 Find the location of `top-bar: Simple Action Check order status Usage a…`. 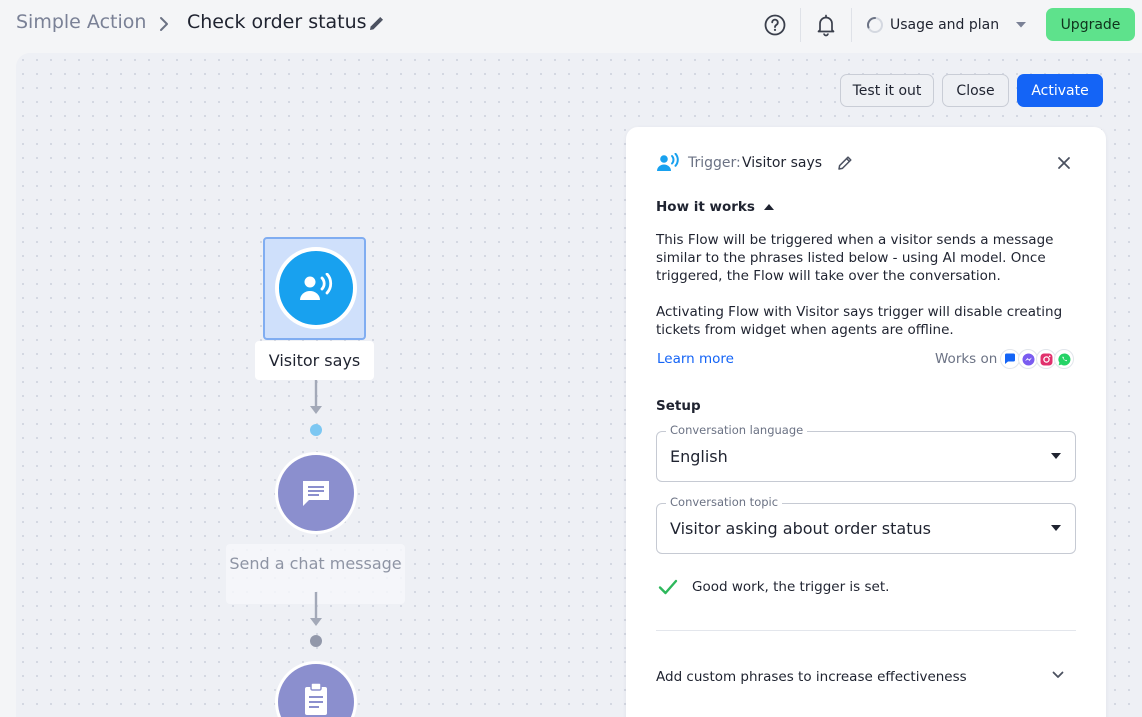

top-bar: Simple Action Check order status Usage a… is located at coordinates (571, 25).